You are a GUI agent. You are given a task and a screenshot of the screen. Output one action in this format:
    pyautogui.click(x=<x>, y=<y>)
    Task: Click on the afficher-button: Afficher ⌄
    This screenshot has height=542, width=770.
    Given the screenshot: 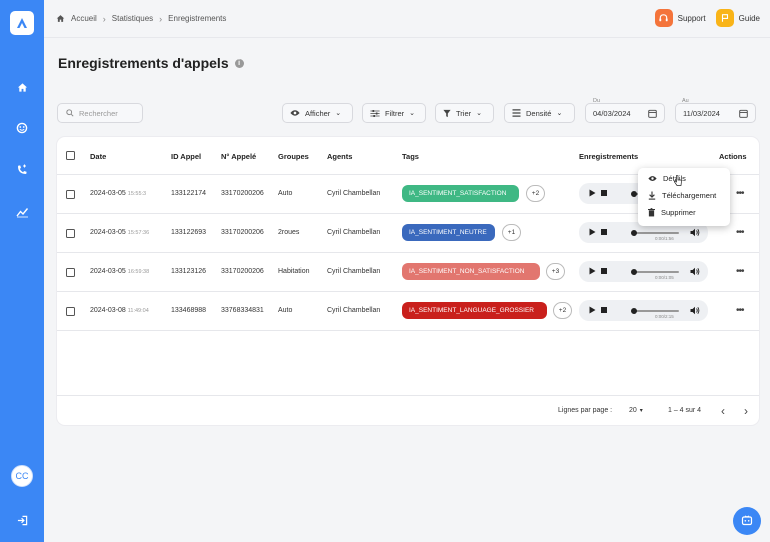 What is the action you would take?
    pyautogui.click(x=317, y=113)
    